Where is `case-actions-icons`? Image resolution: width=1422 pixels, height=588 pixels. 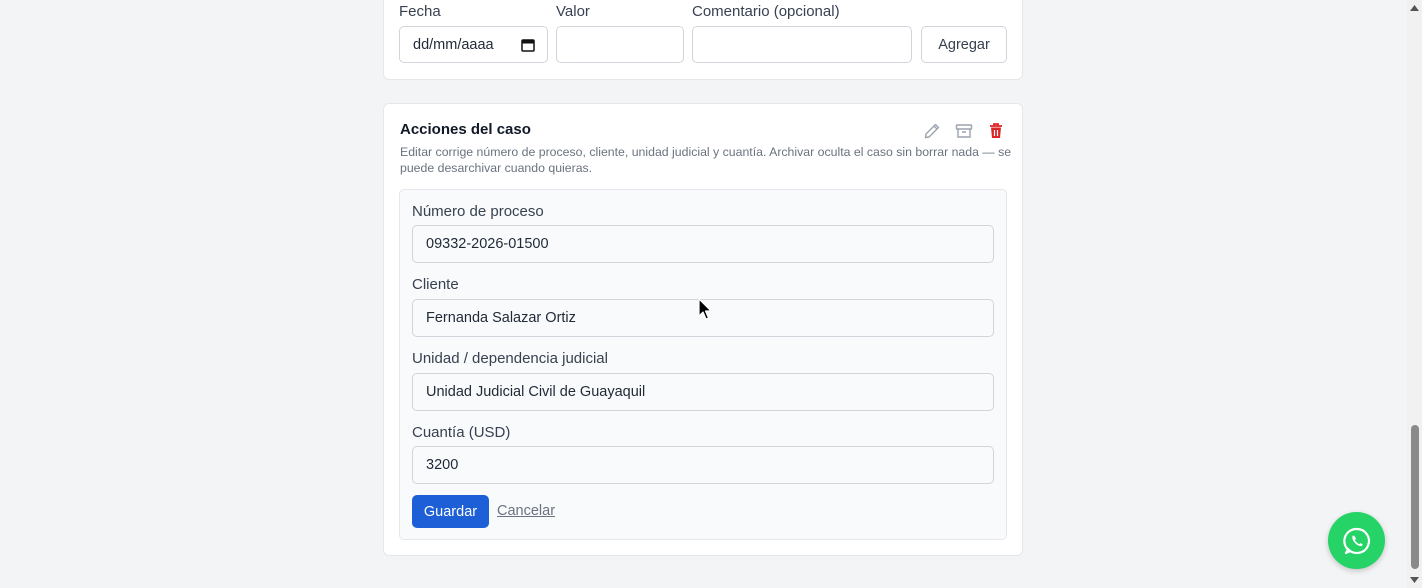
case-actions-icons is located at coordinates (964, 131).